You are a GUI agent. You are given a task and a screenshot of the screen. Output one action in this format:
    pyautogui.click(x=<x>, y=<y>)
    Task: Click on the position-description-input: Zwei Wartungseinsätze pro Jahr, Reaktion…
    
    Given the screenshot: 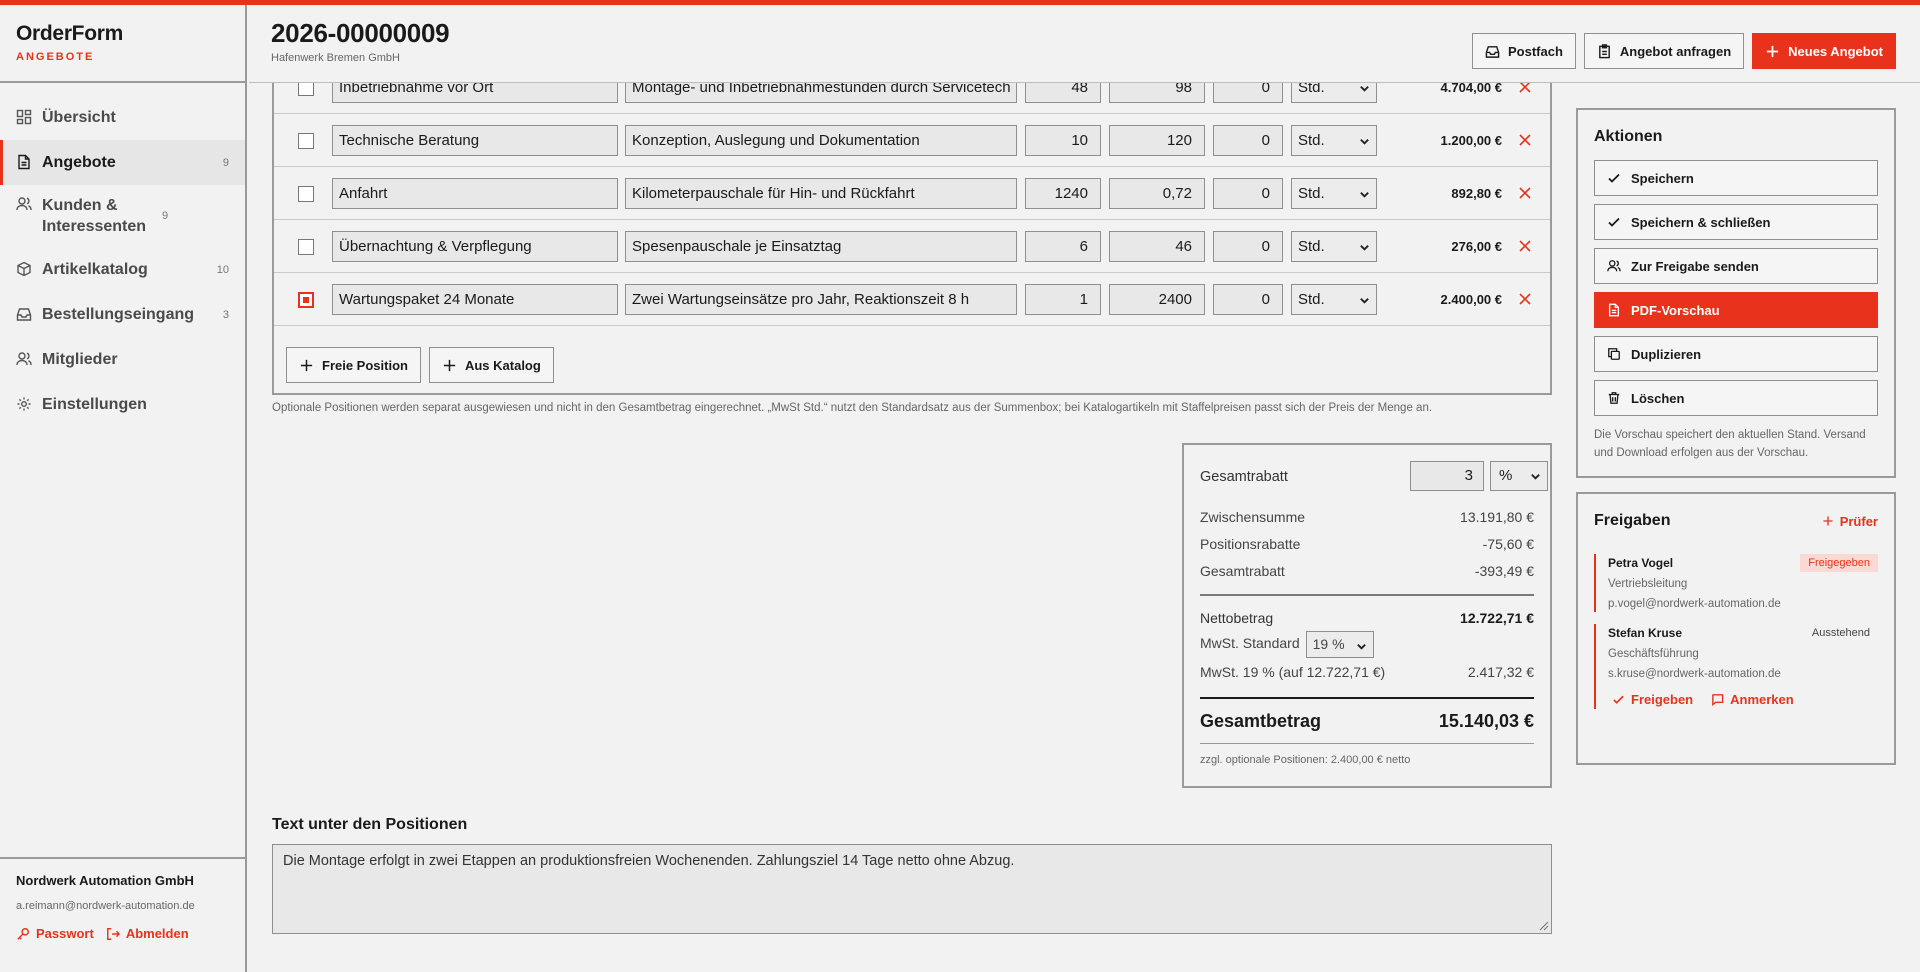 What is the action you would take?
    pyautogui.click(x=821, y=299)
    